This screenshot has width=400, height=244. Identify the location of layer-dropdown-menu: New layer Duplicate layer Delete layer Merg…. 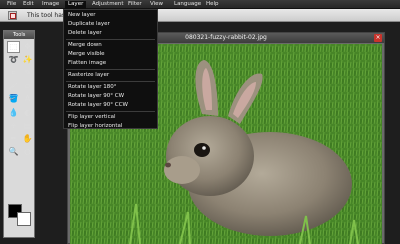
(110, 69).